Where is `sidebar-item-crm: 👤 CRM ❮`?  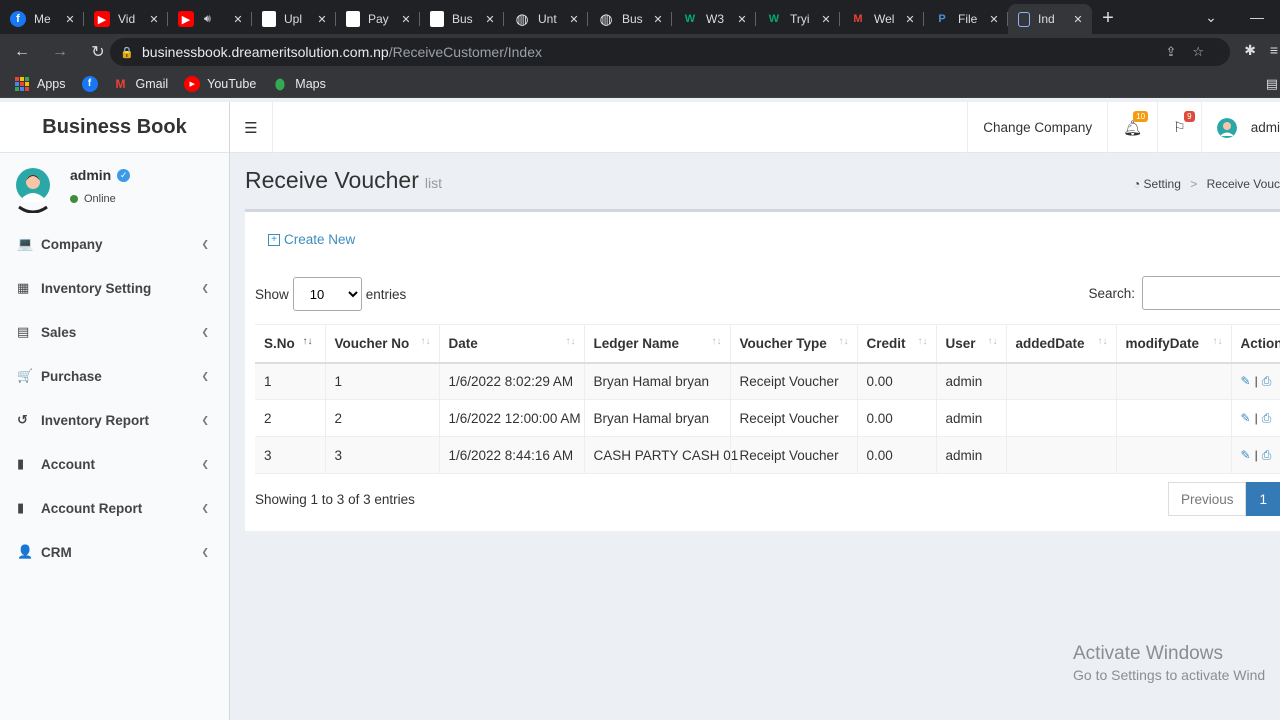 sidebar-item-crm: 👤 CRM ❮ is located at coordinates (114, 552).